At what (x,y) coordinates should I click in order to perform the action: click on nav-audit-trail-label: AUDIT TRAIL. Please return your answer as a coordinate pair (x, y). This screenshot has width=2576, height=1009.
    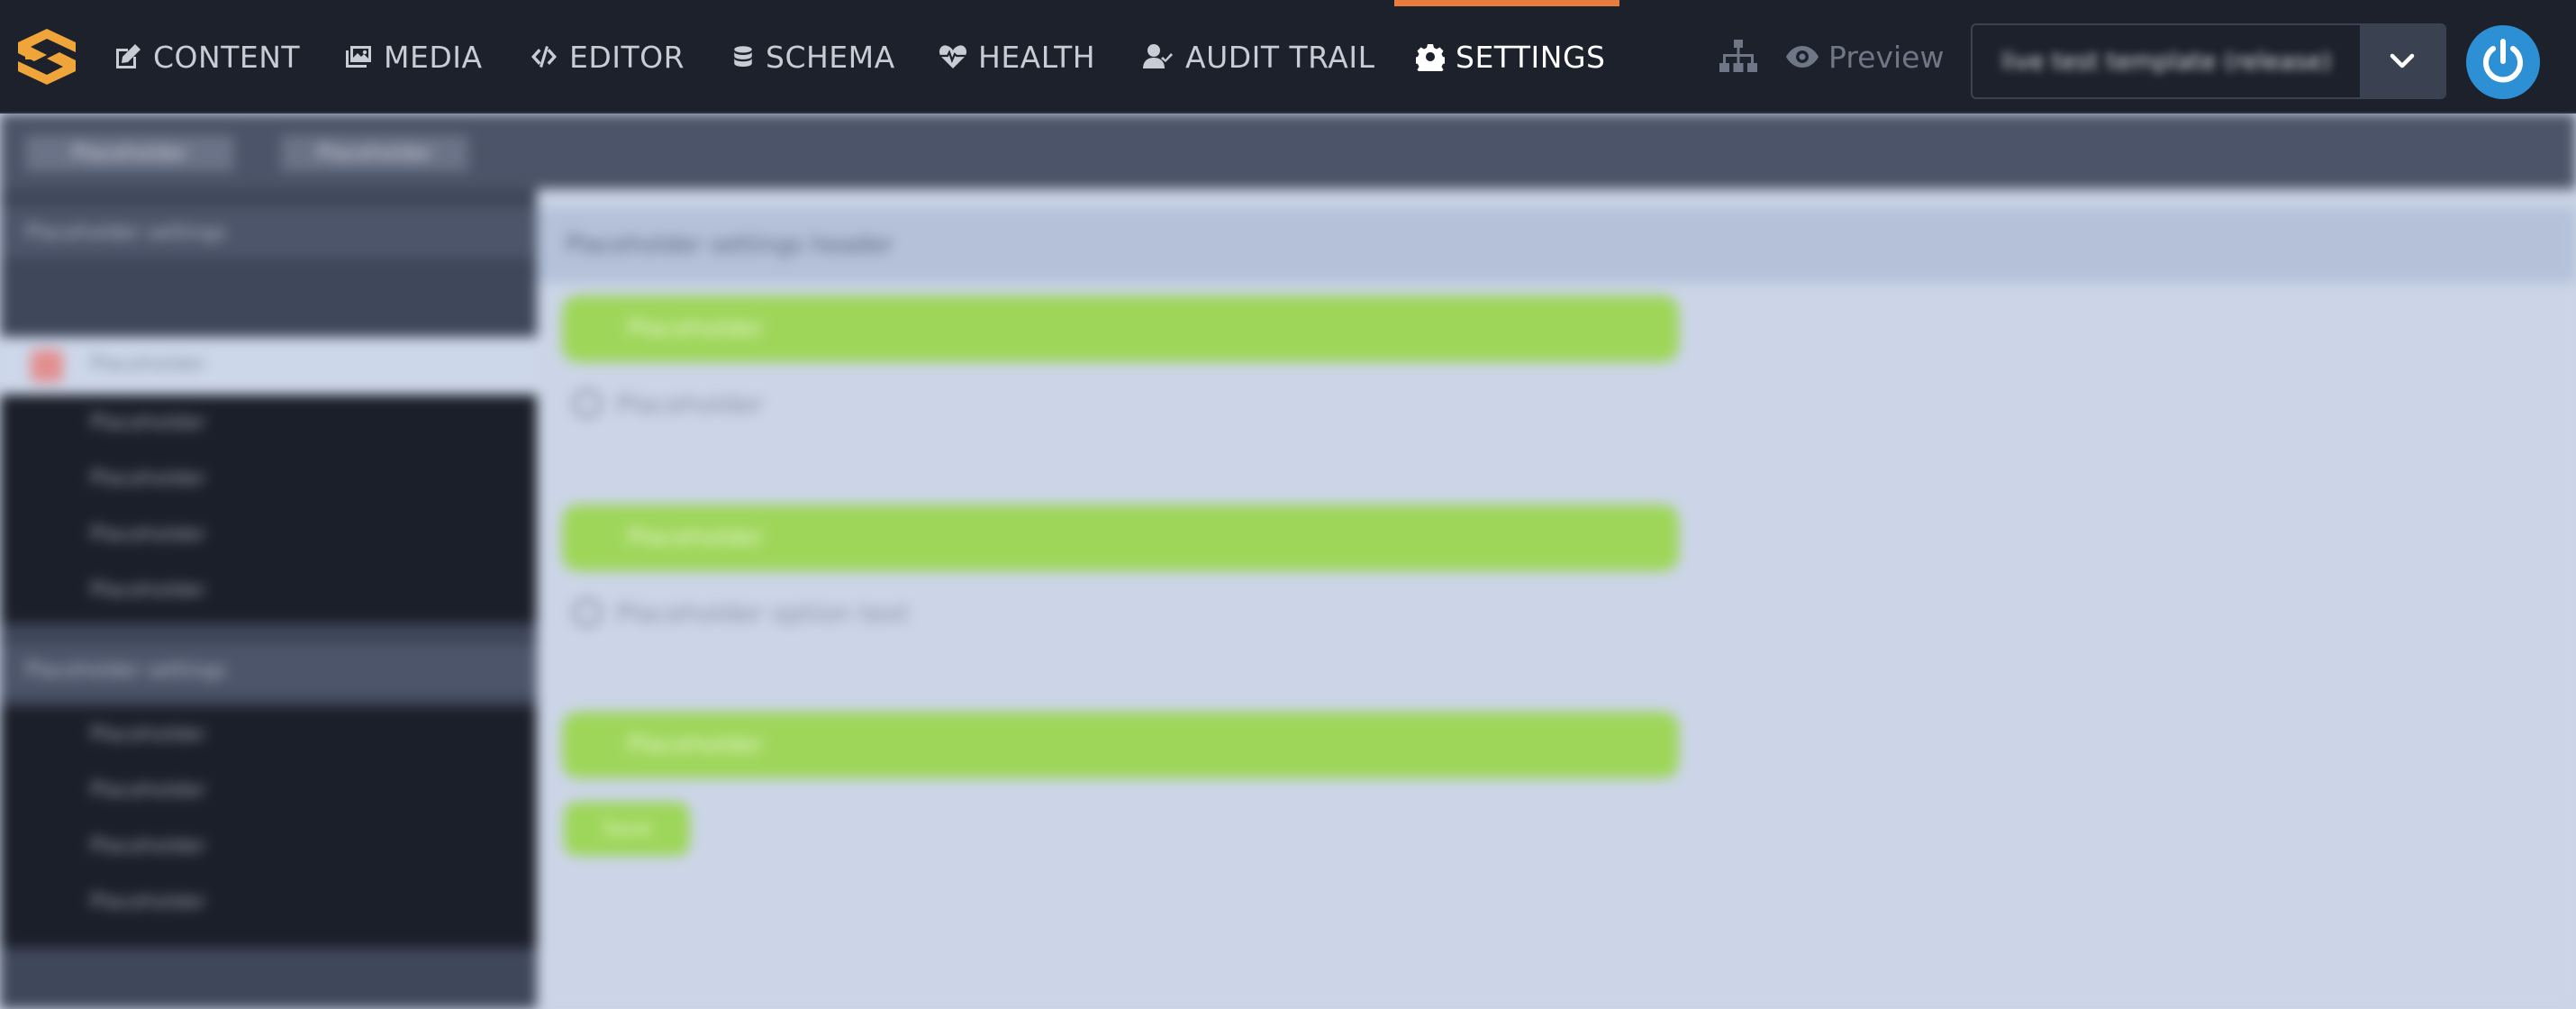
    Looking at the image, I should click on (1280, 57).